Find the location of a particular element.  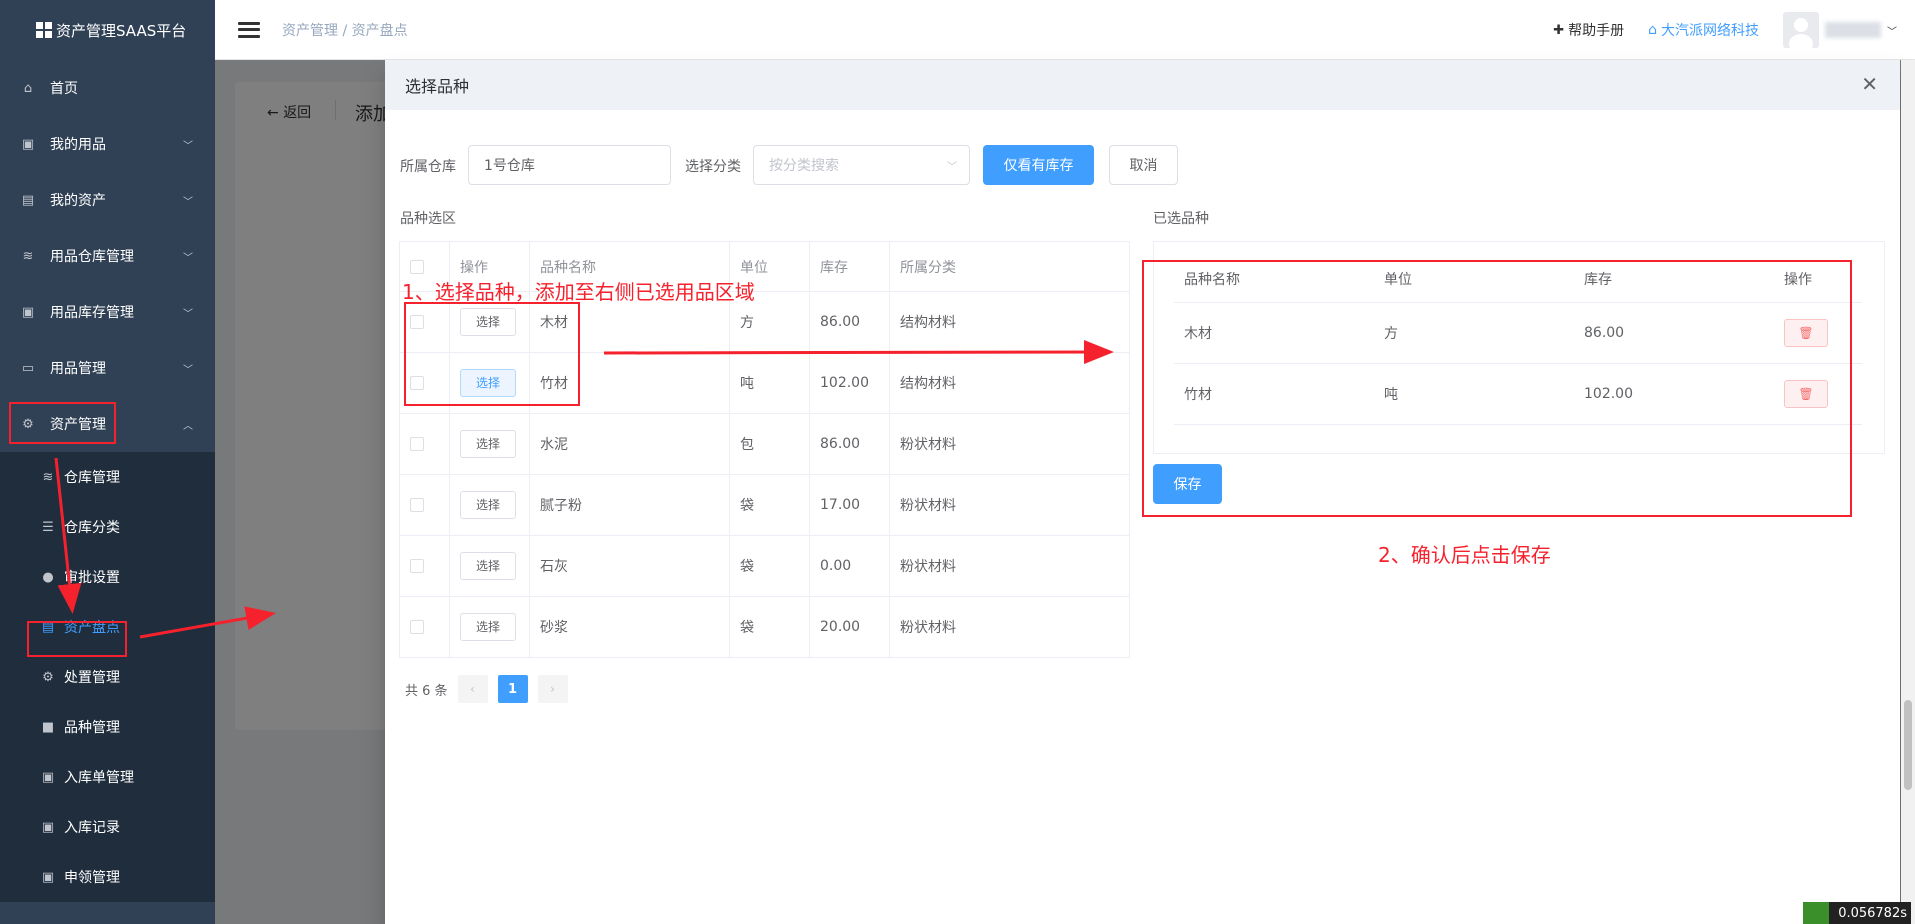

perf-text: 0.056782s is located at coordinates (1872, 913).